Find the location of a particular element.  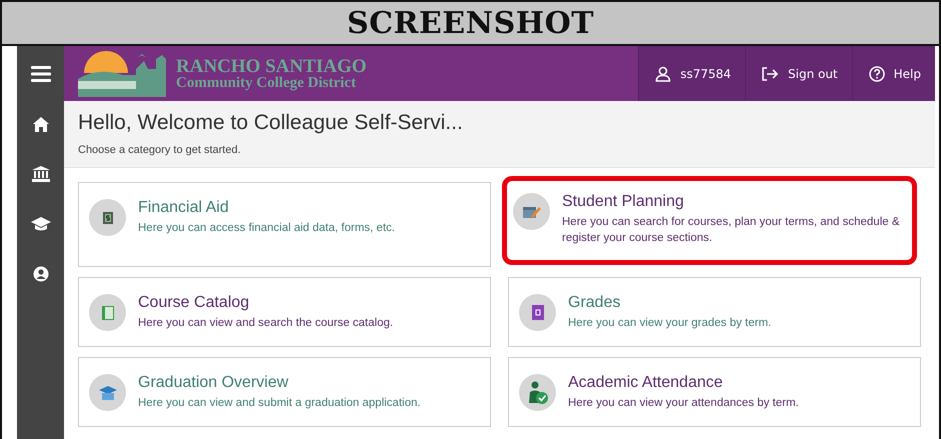

category-card: Student Planning Here you can search for courses, plan your terms, and schedule & register your course sections. is located at coordinates (709, 220).